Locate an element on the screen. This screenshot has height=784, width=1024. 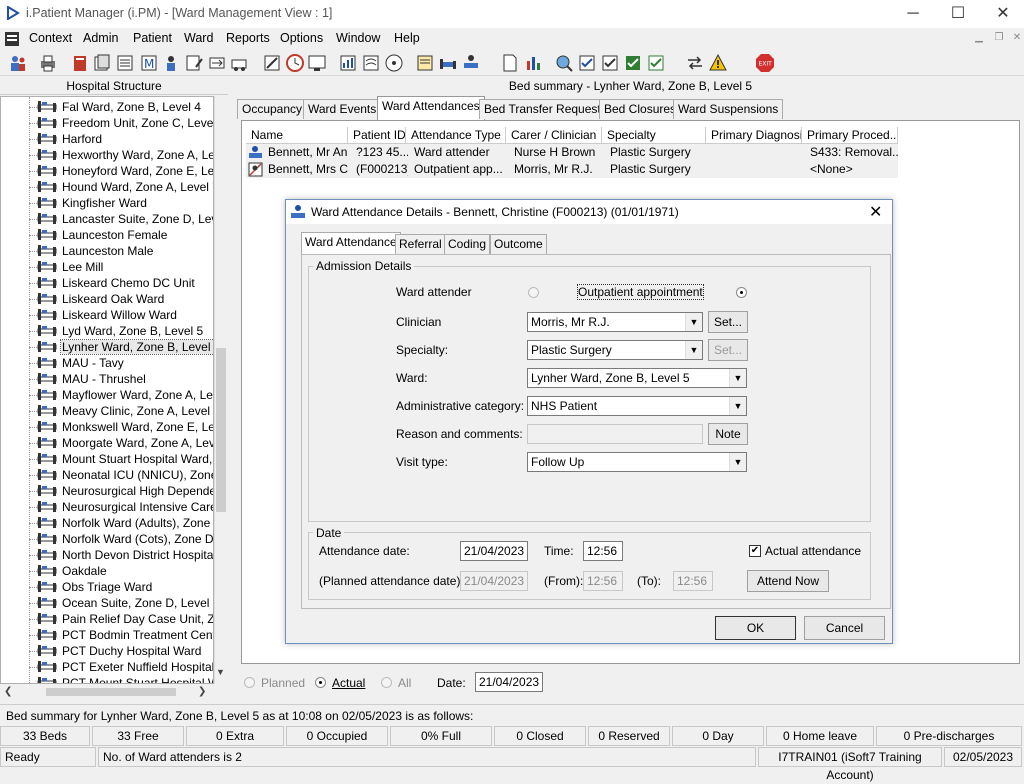
tree-item-ward: North Devon District Hospital W is located at coordinates (125, 555).